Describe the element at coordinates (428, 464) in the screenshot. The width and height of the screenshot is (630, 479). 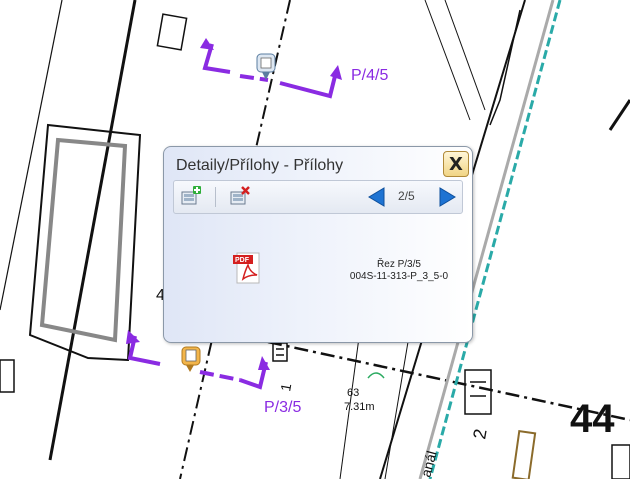
I see `canal-label: anál` at that location.